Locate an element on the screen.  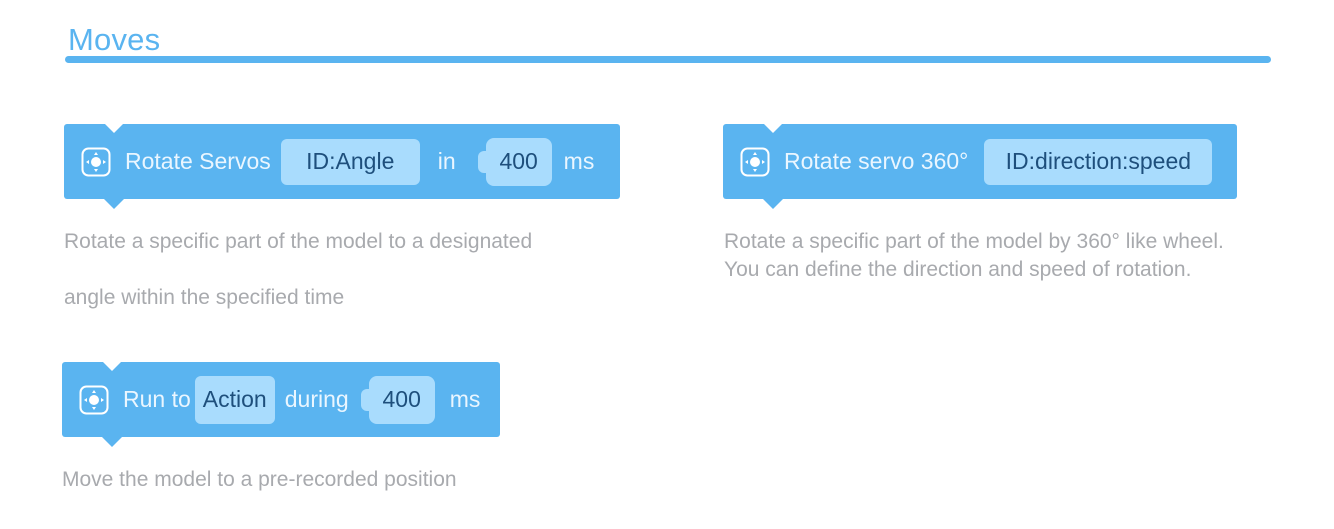
block-label: Rotate servo 360° is located at coordinates (876, 161).